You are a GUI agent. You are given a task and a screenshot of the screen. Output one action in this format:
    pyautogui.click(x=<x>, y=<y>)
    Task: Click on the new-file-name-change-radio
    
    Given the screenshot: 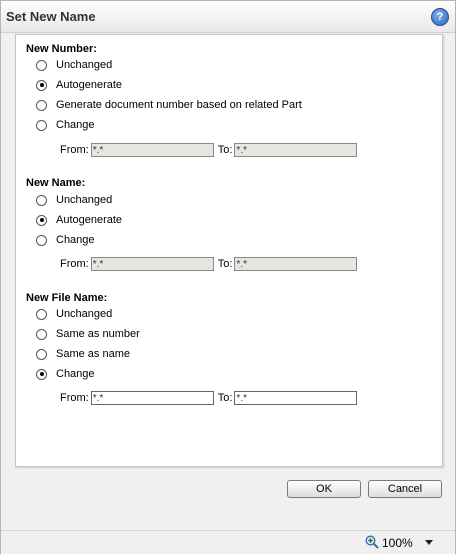 What is the action you would take?
    pyautogui.click(x=41, y=374)
    